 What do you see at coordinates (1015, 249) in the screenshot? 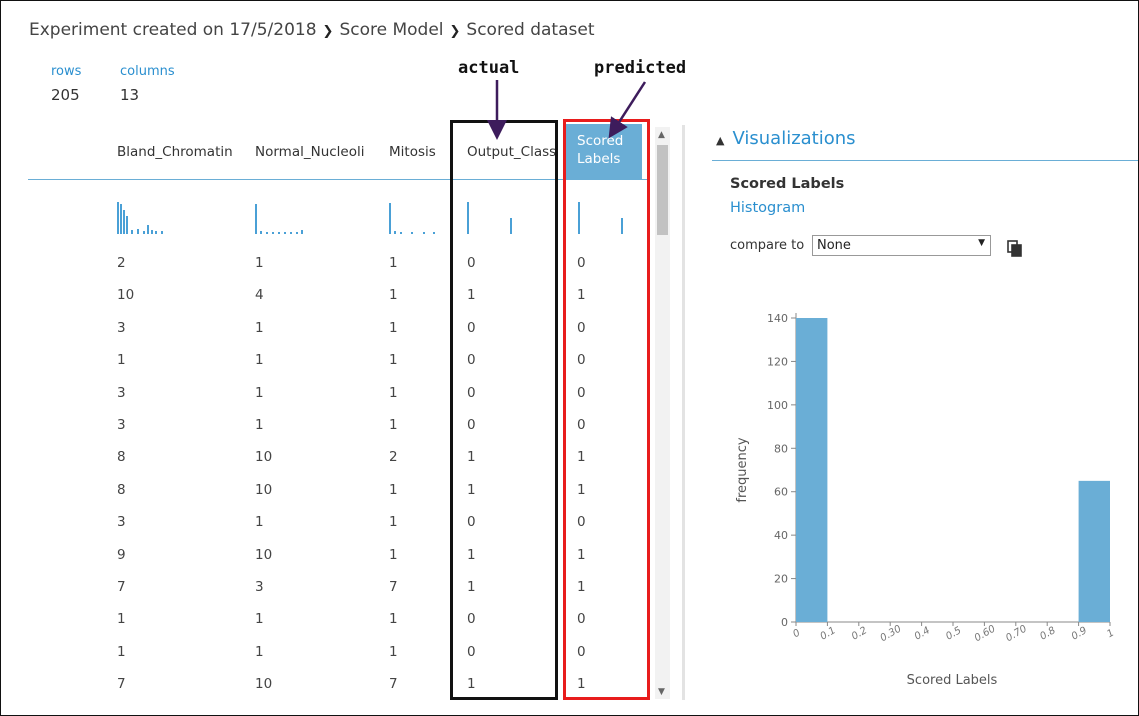
I see `copy-icon` at bounding box center [1015, 249].